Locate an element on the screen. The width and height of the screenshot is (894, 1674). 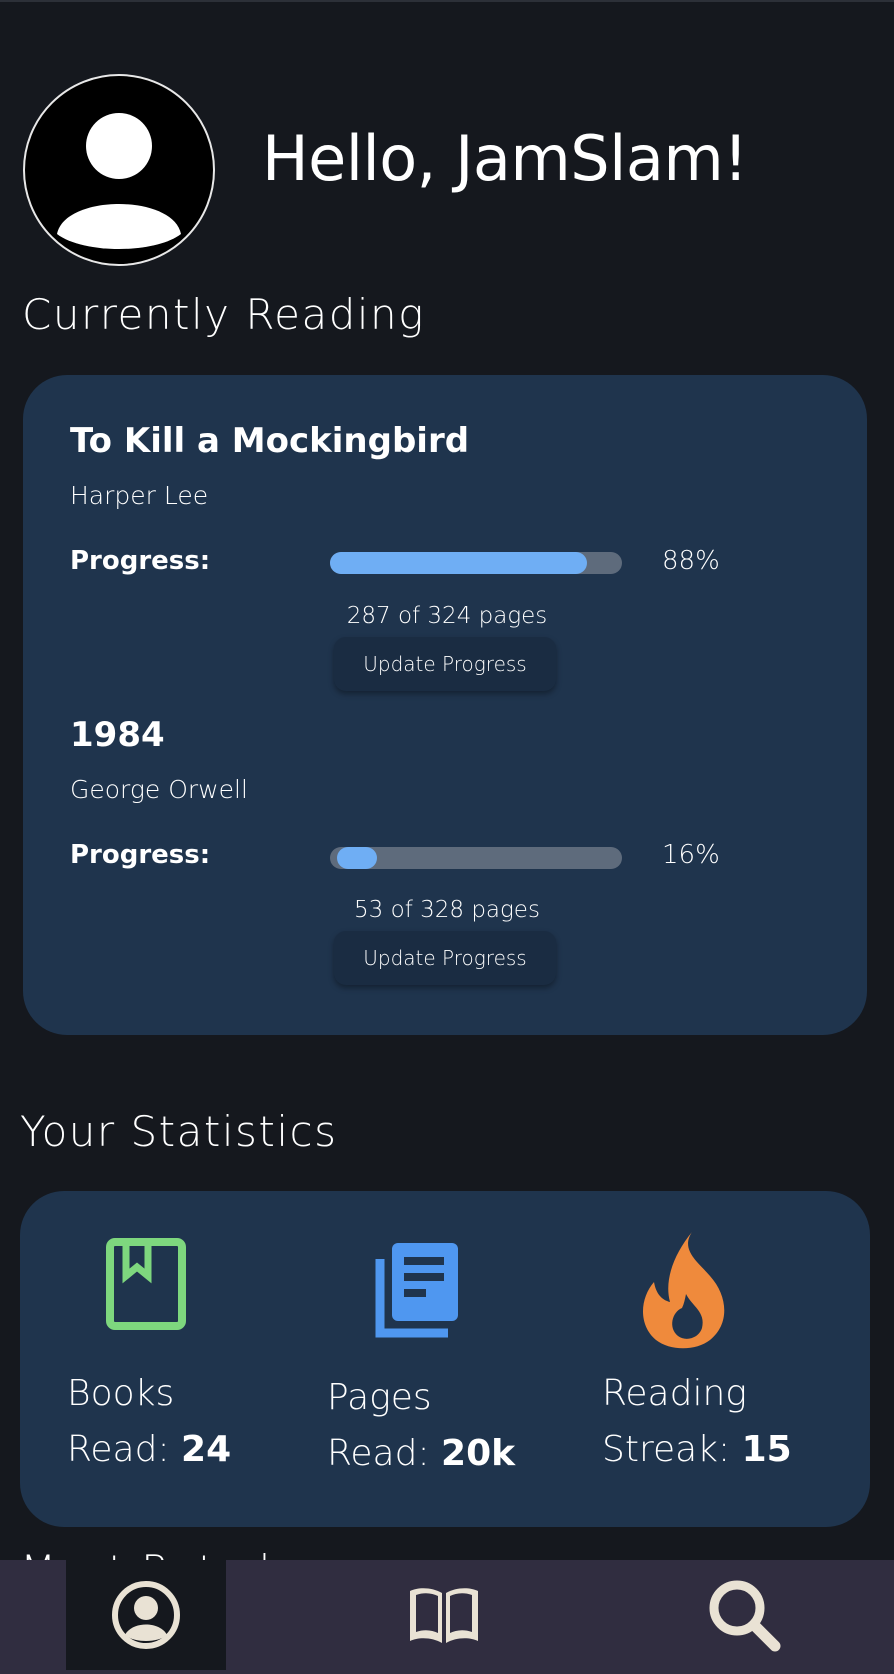
stat-value: 15 is located at coordinates (766, 1449).